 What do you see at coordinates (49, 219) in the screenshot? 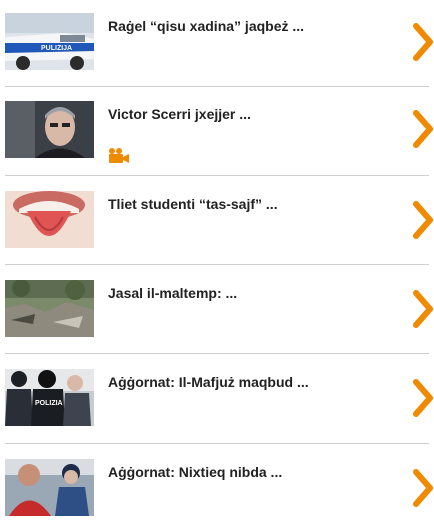
I see `tongue-photo` at bounding box center [49, 219].